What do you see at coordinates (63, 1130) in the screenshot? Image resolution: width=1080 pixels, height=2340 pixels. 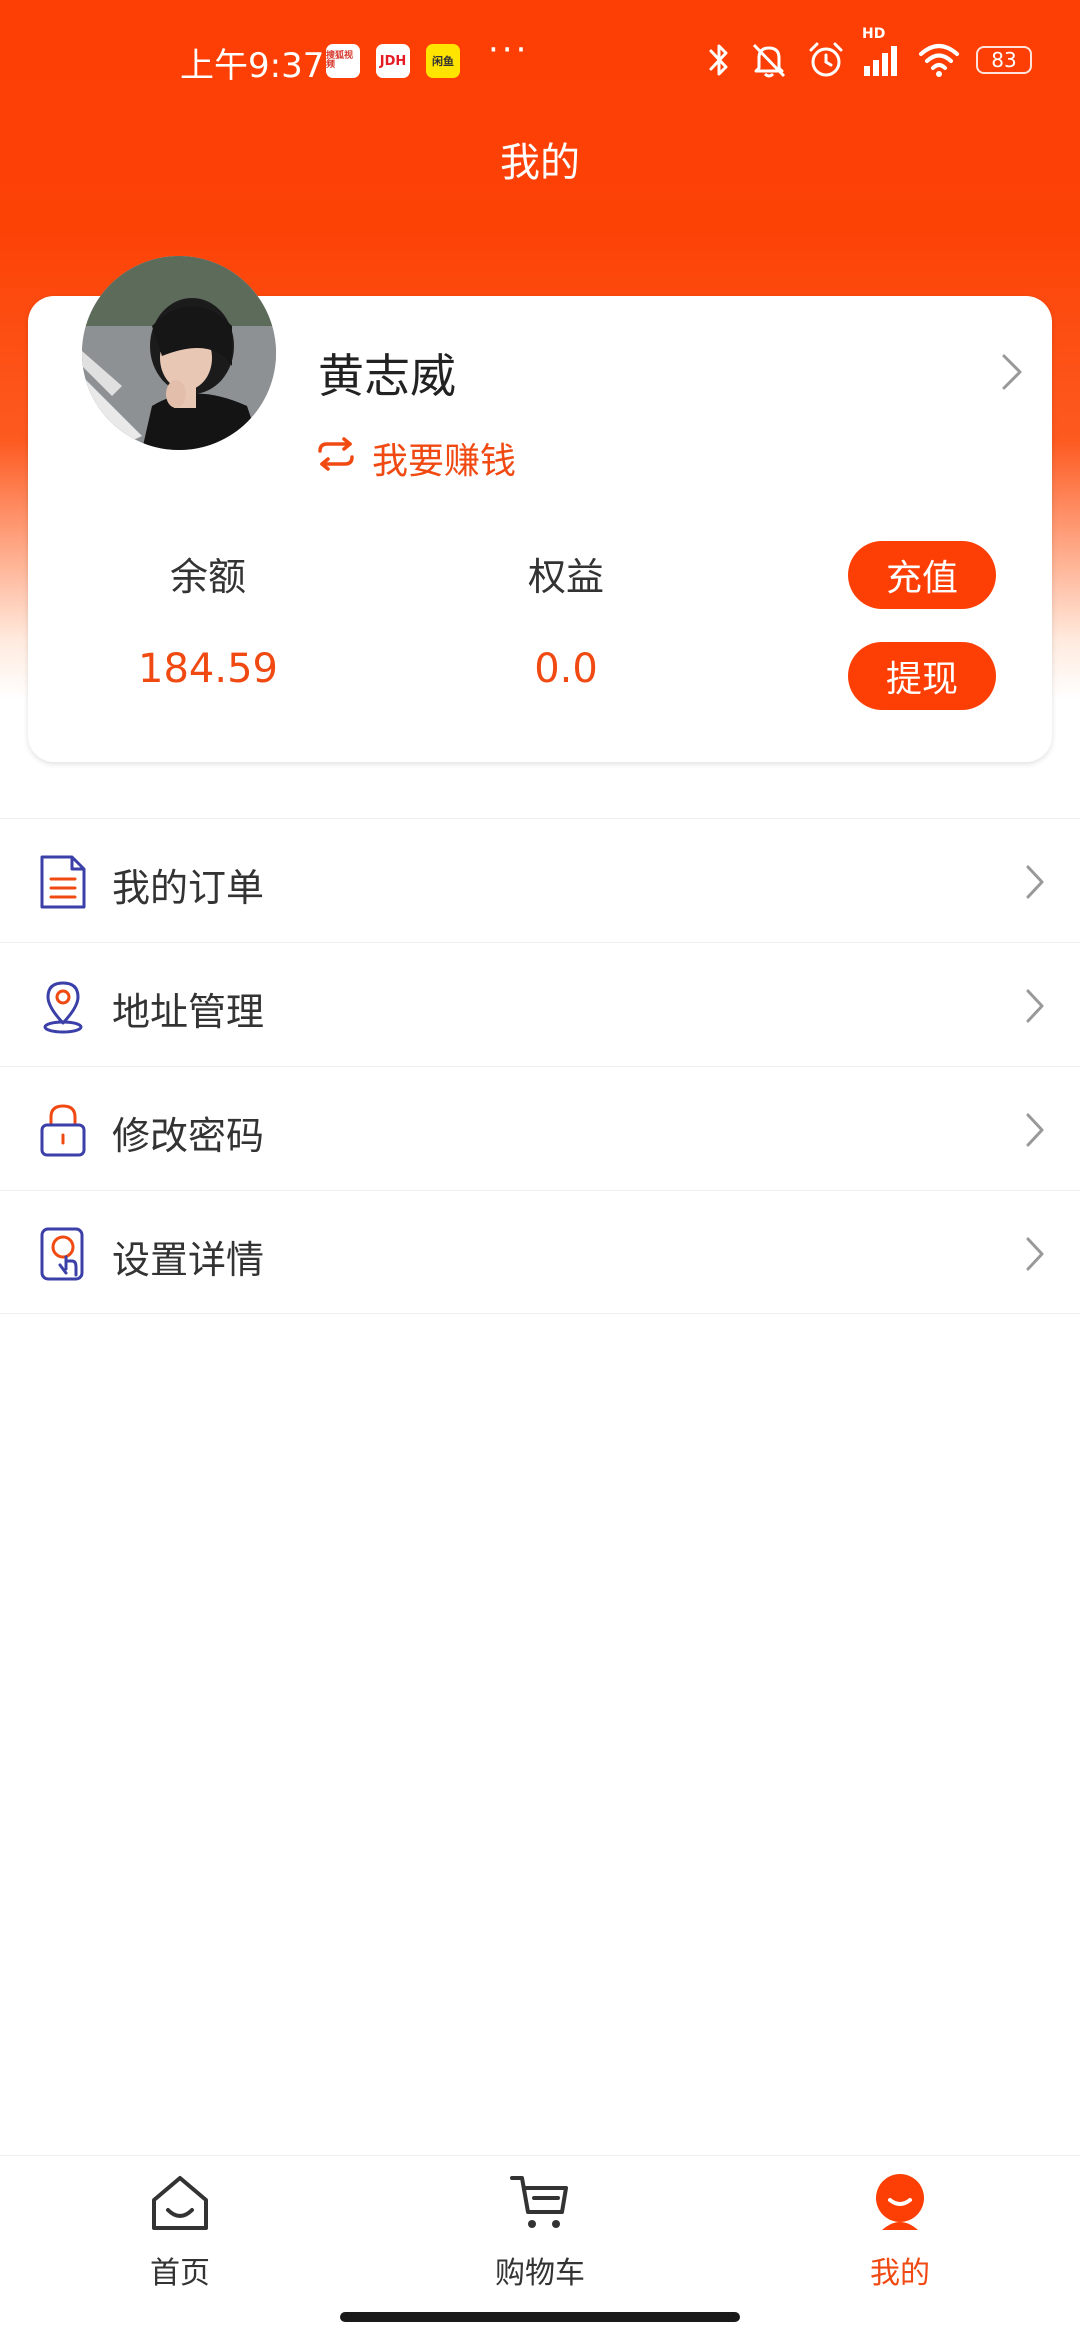 I see `lock-icon` at bounding box center [63, 1130].